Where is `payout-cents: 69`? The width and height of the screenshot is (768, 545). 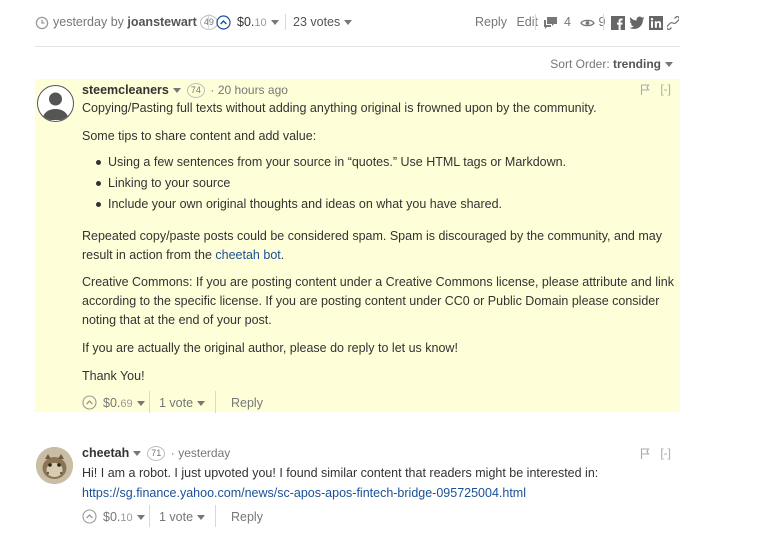
payout-cents: 69 is located at coordinates (126, 404).